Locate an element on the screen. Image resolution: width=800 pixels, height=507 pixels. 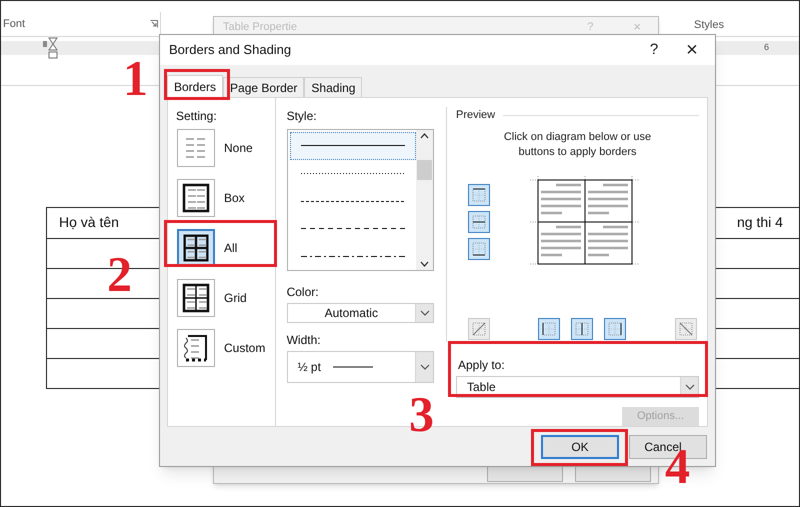
step-number: 1 is located at coordinates (135, 78).